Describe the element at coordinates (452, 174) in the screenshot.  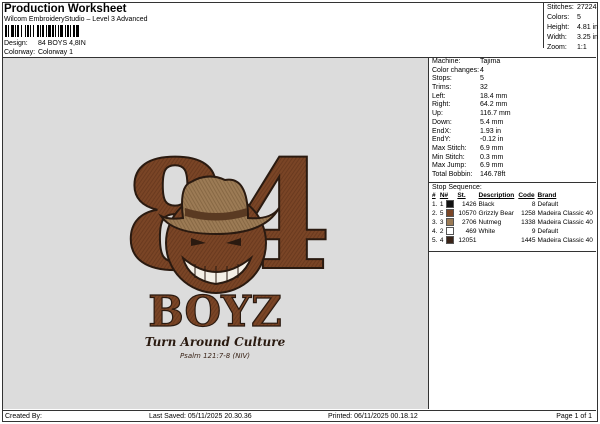
I see `detail-label: Total Bobbin:` at that location.